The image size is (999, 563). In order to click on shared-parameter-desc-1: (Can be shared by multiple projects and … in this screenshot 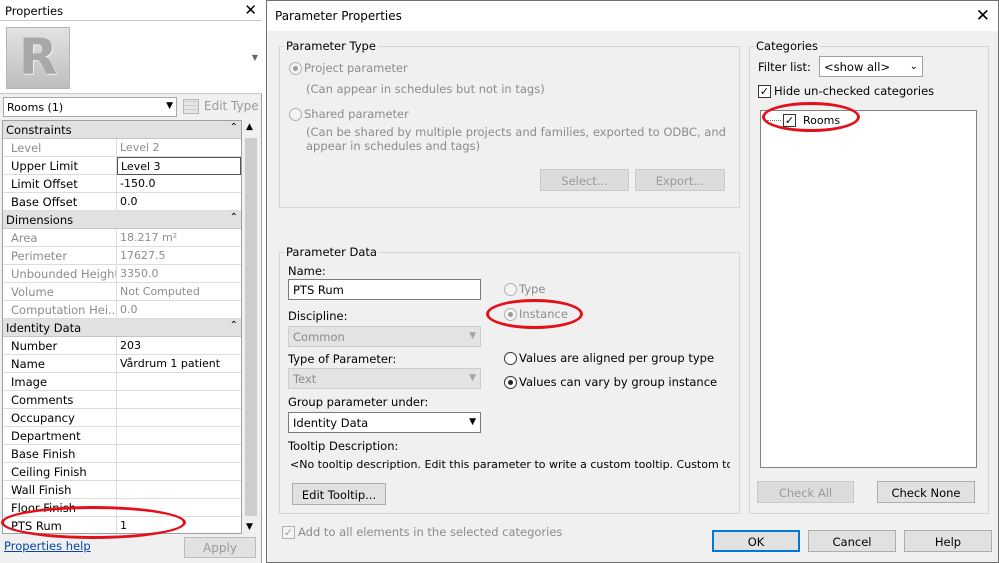, I will do `click(516, 132)`.